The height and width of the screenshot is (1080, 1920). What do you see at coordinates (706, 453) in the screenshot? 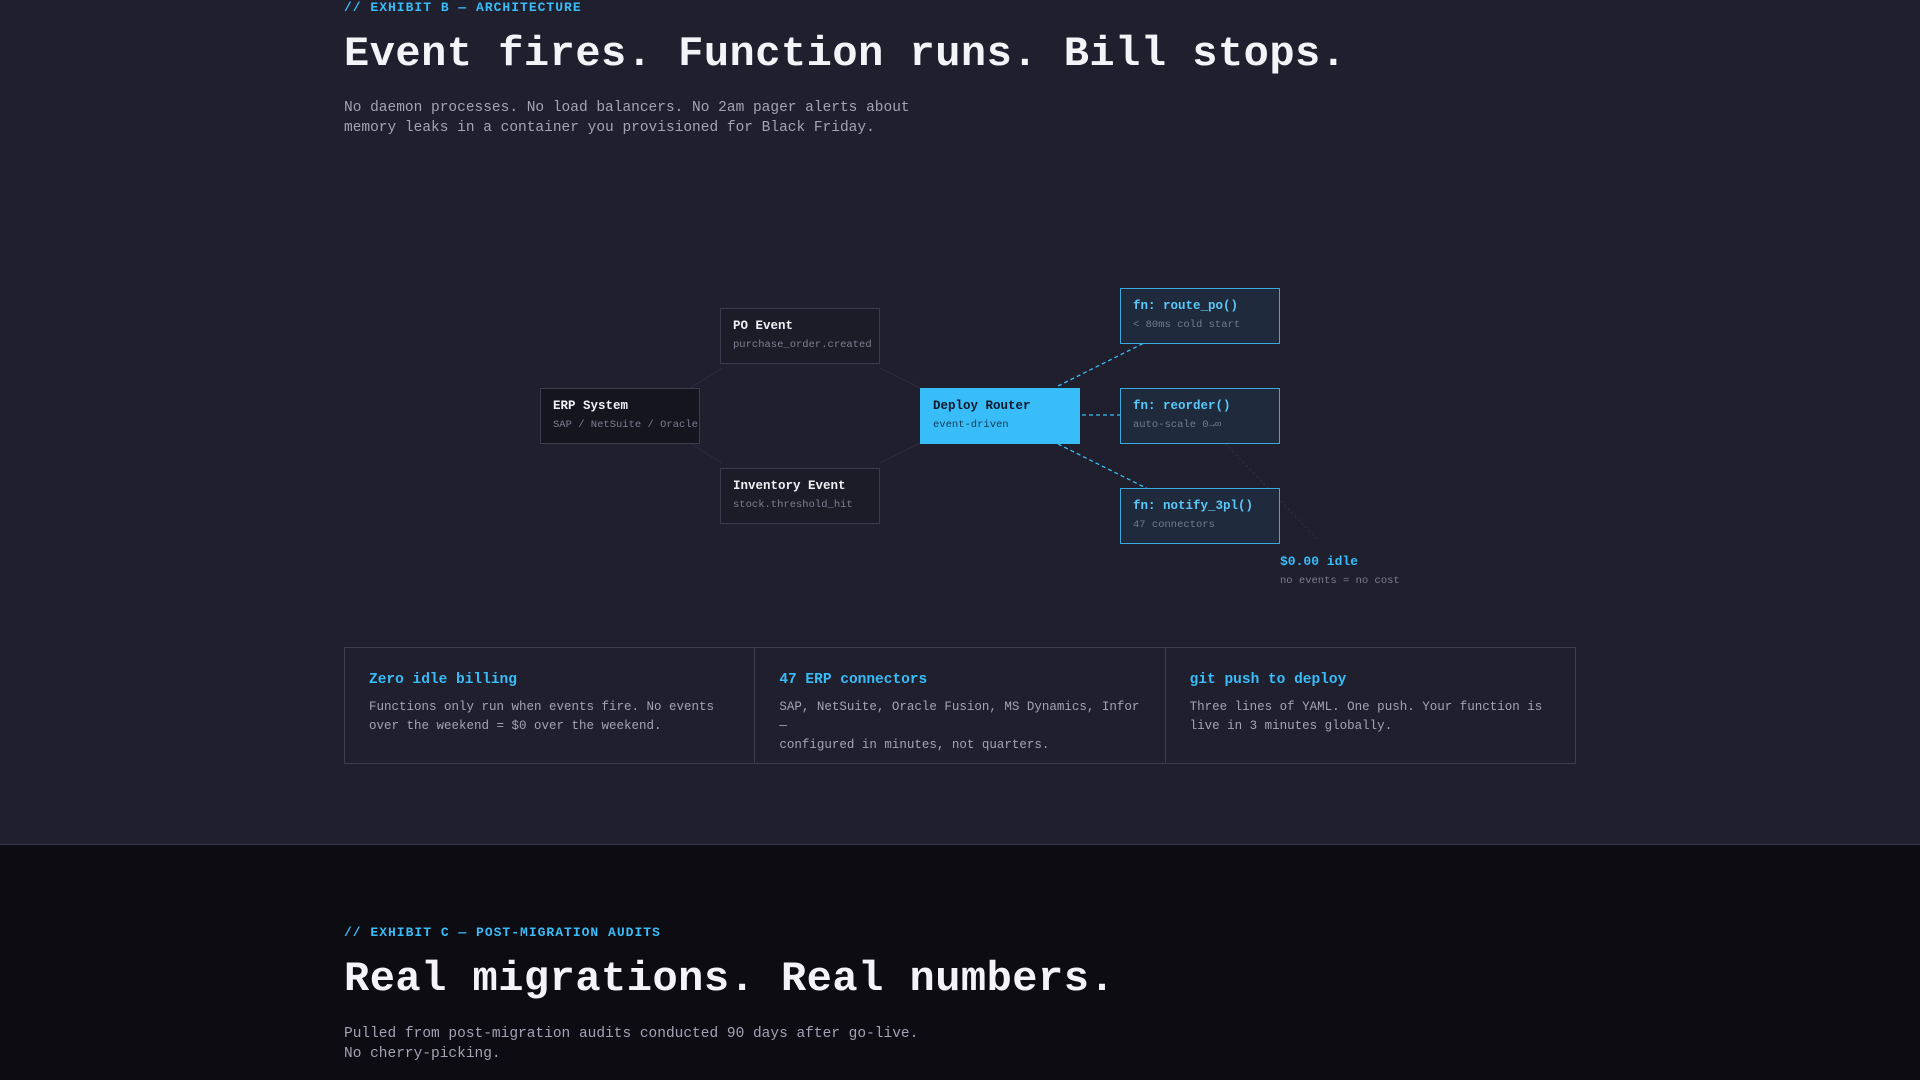
I see `wire-erp-inventory` at bounding box center [706, 453].